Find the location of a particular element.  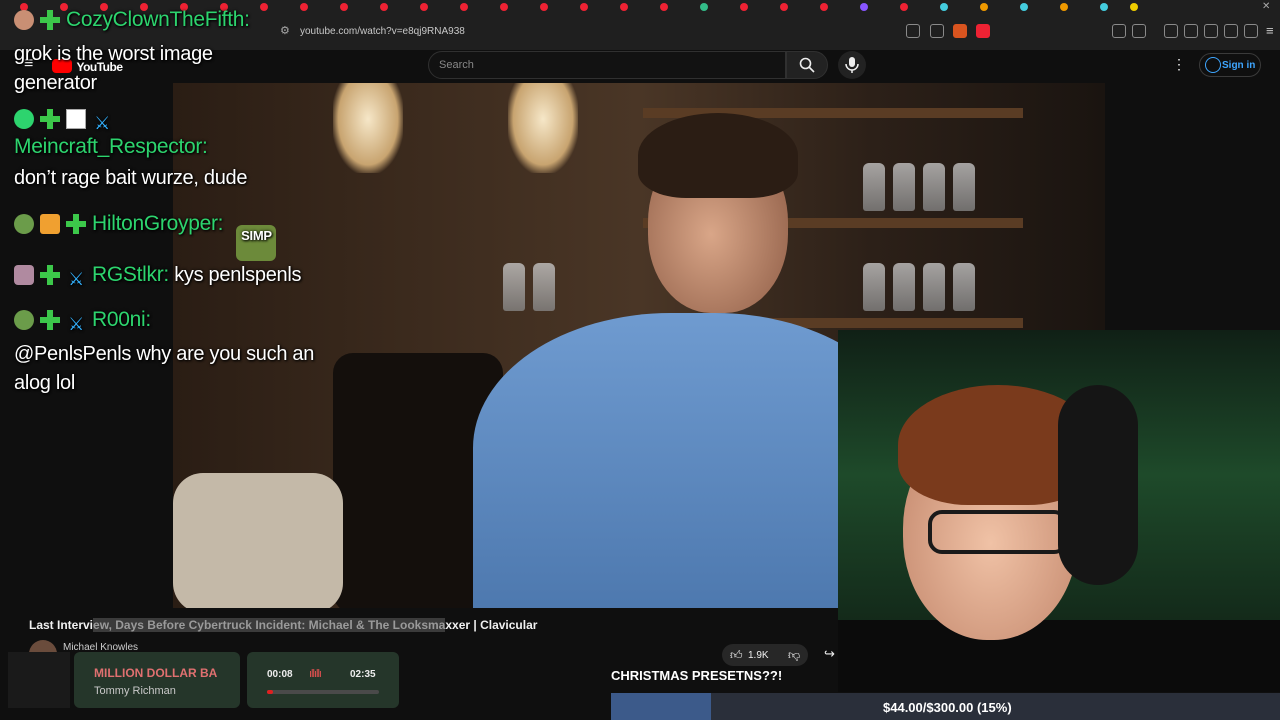

thumbs-up-icon: 👍︎ is located at coordinates (736, 655).